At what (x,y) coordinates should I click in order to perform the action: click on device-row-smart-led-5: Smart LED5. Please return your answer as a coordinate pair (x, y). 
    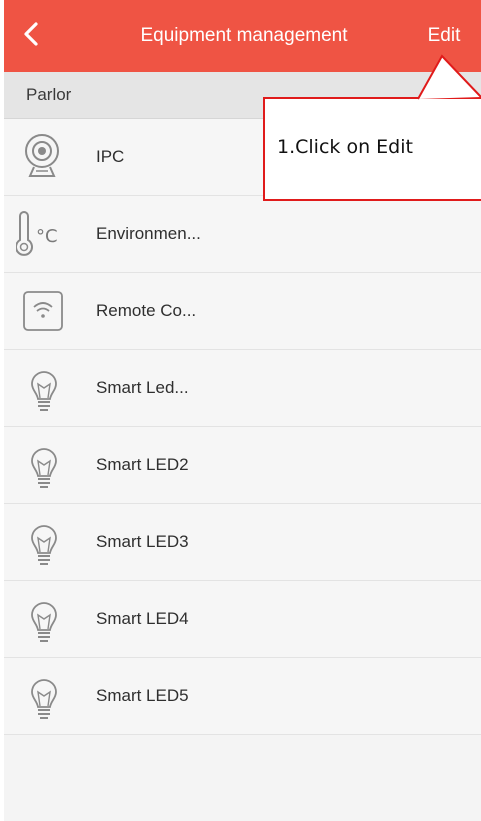
    Looking at the image, I should click on (242, 696).